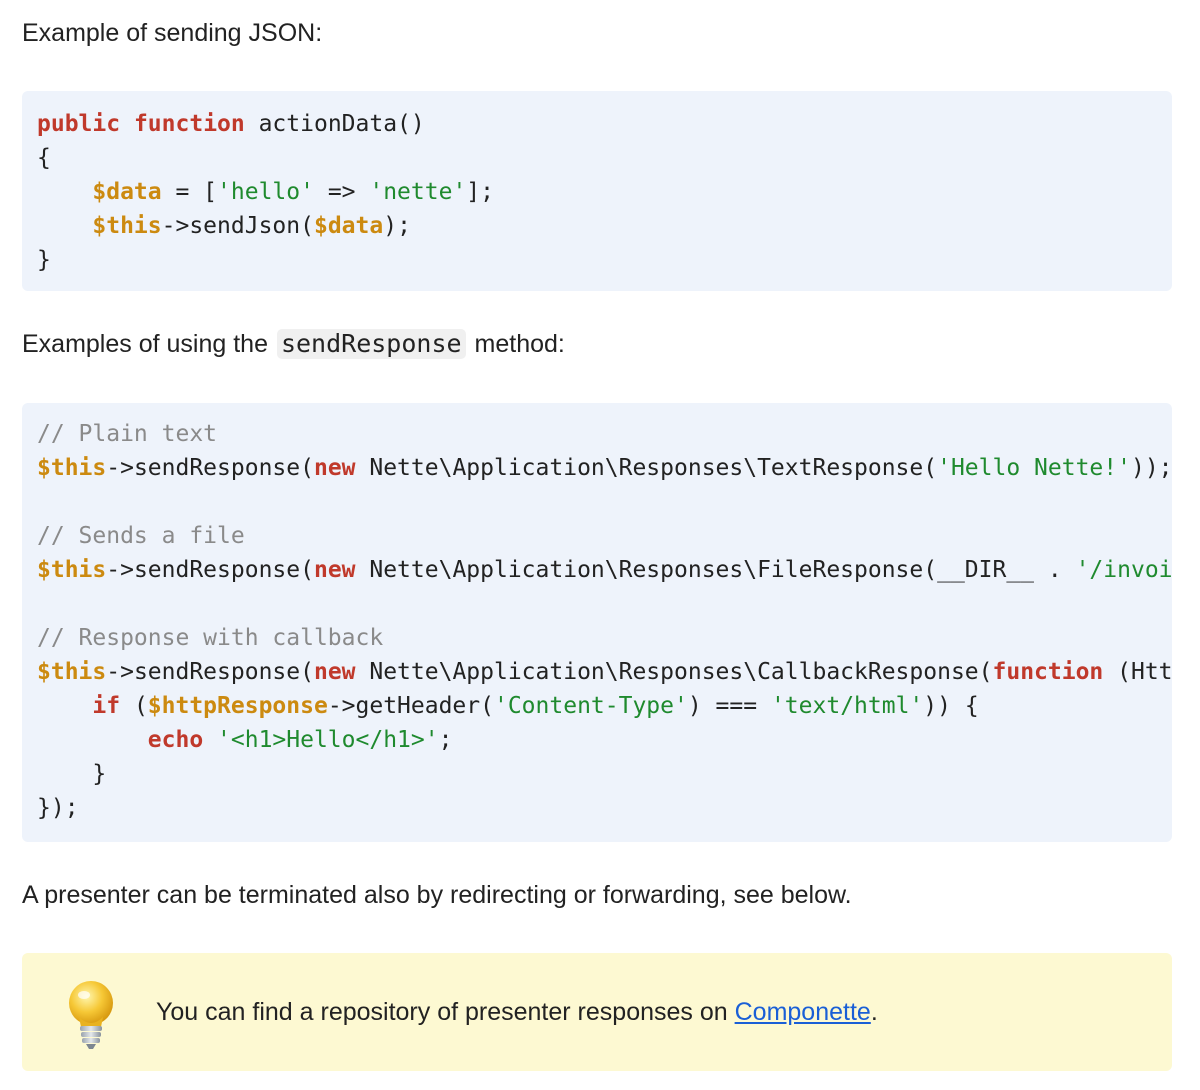  What do you see at coordinates (874, 1012) in the screenshot?
I see `tip-text-after: .` at bounding box center [874, 1012].